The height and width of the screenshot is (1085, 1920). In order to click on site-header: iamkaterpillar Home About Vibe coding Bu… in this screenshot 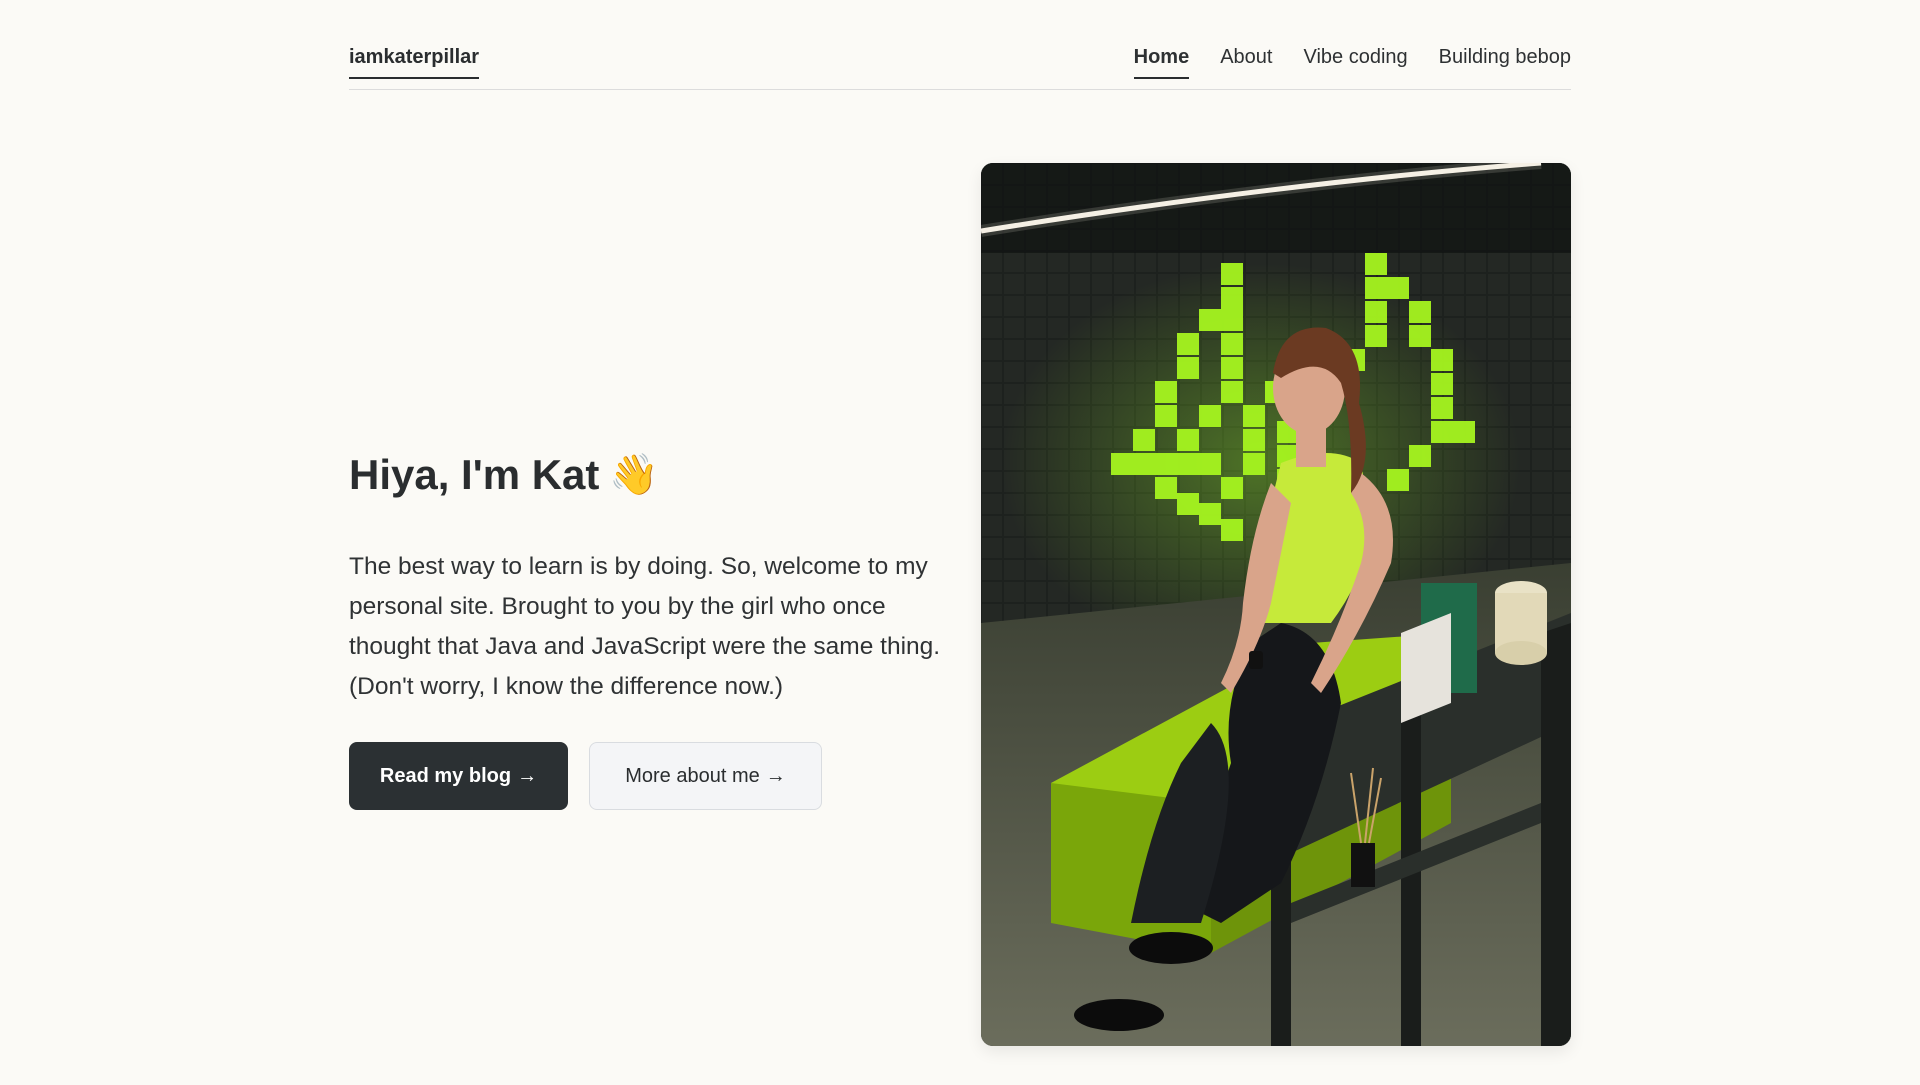, I will do `click(960, 45)`.